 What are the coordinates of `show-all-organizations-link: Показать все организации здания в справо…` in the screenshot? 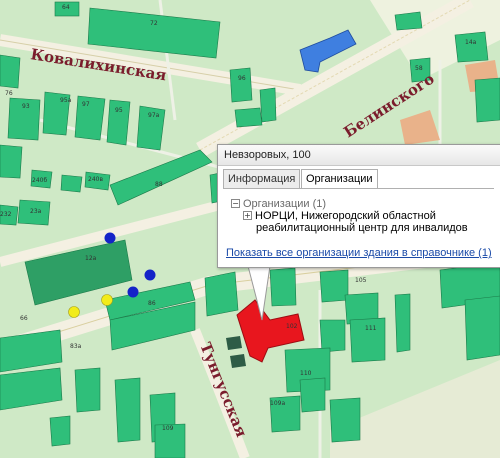 It's located at (359, 253).